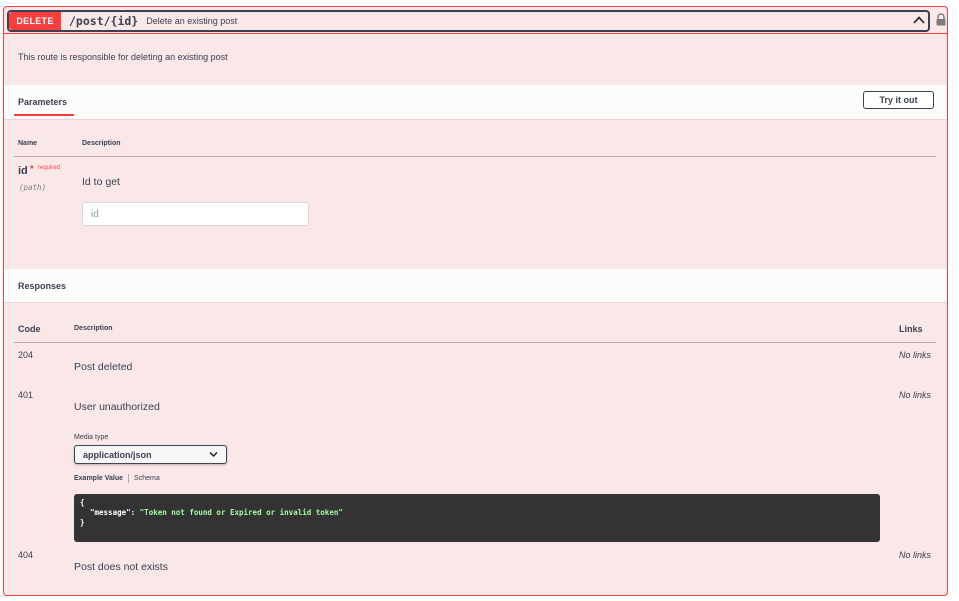 This screenshot has height=601, width=959. What do you see at coordinates (192, 21) in the screenshot?
I see `operation-summary-text: Delete an existing post` at bounding box center [192, 21].